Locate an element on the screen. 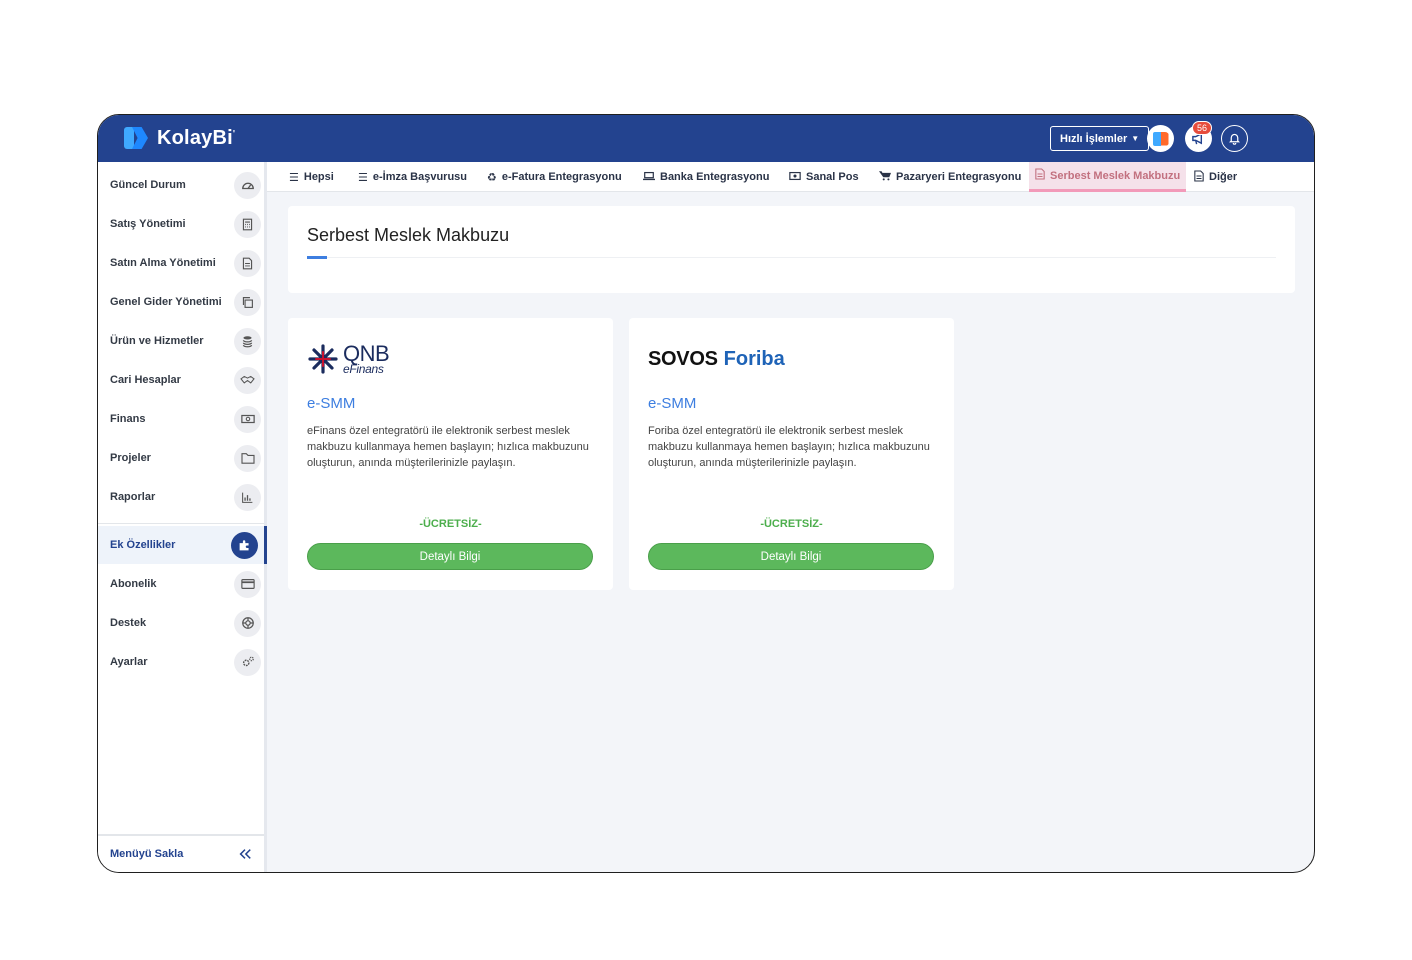  page-title: Serbest Meslek Makbuzu is located at coordinates (408, 235).